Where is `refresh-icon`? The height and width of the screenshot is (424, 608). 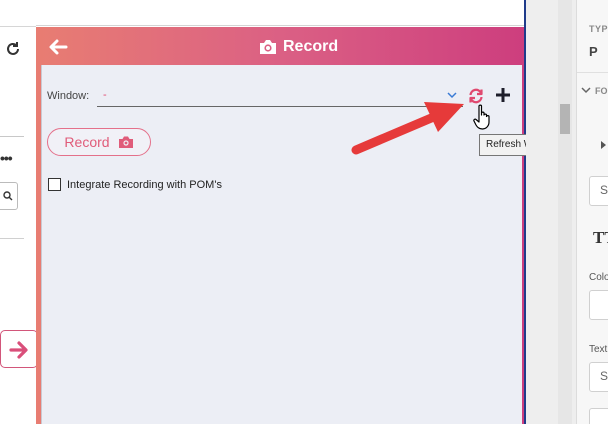
refresh-icon is located at coordinates (13, 49).